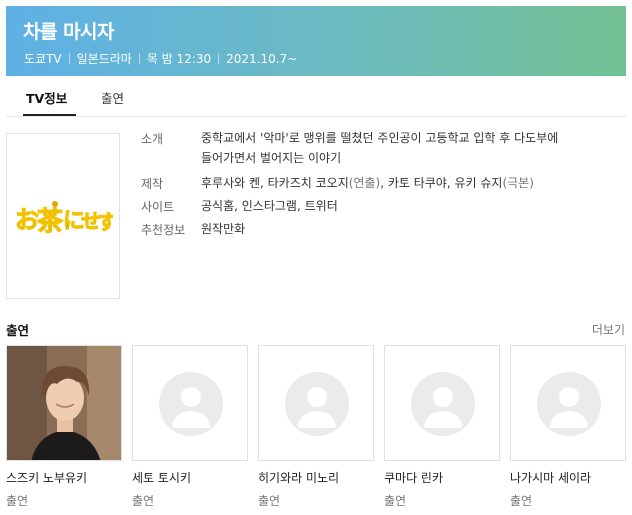  I want to click on twitter-link: 트위터, so click(321, 206).